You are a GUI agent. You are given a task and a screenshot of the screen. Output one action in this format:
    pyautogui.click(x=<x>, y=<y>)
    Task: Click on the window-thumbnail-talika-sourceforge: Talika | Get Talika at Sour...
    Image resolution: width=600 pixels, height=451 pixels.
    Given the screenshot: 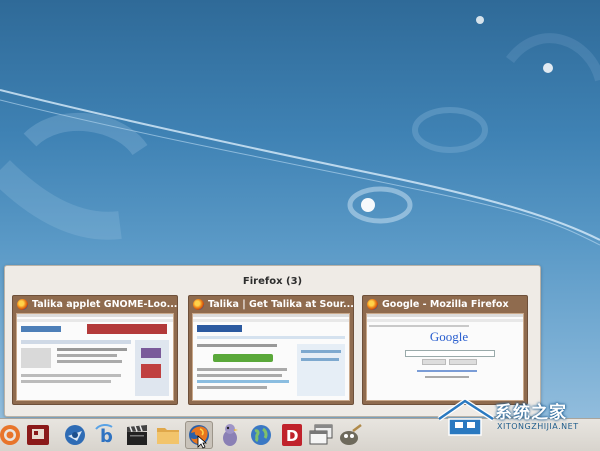 What is the action you would take?
    pyautogui.click(x=271, y=350)
    